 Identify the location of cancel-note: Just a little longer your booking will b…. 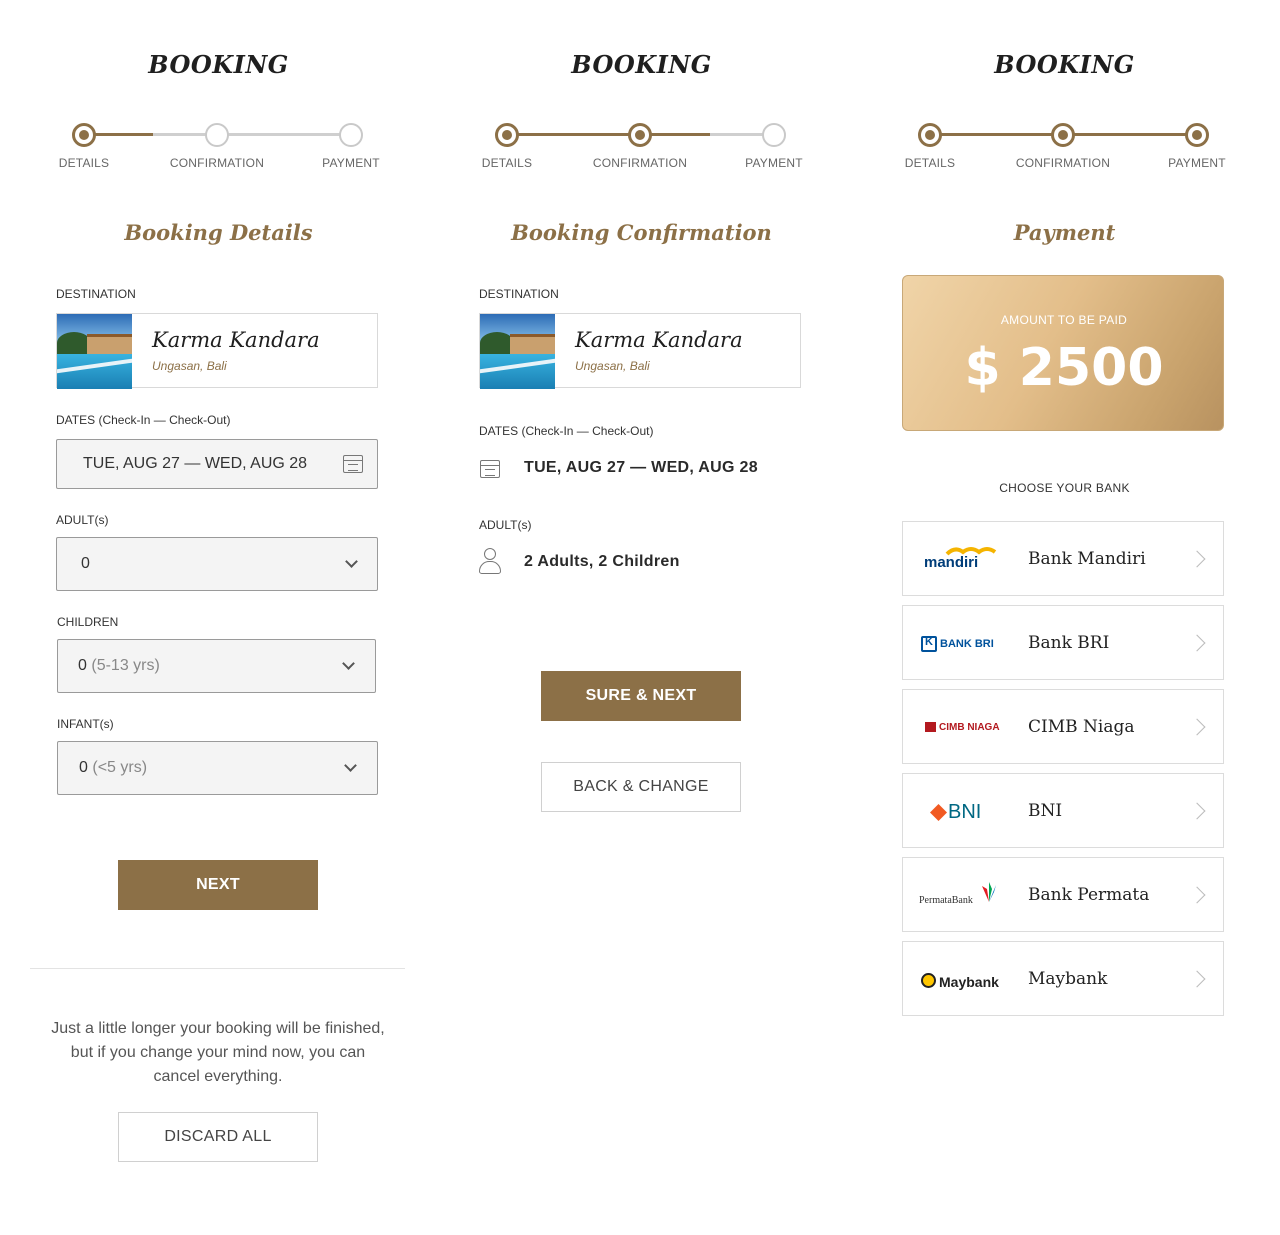
(218, 1052).